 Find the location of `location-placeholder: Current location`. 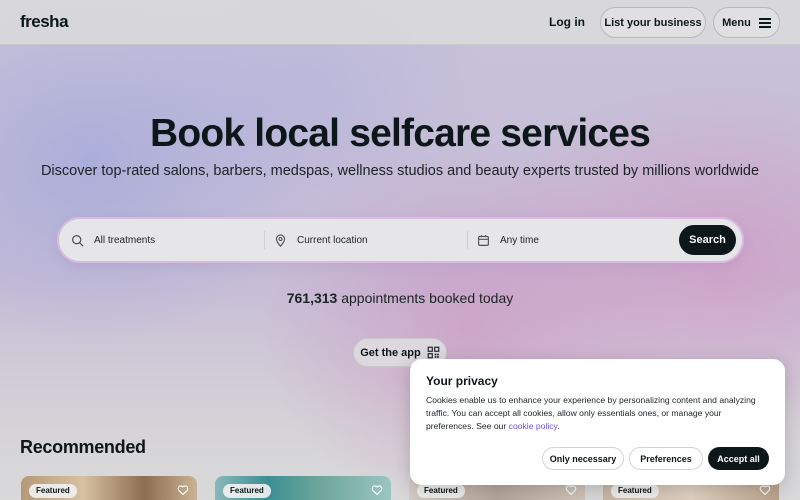

location-placeholder: Current location is located at coordinates (332, 240).